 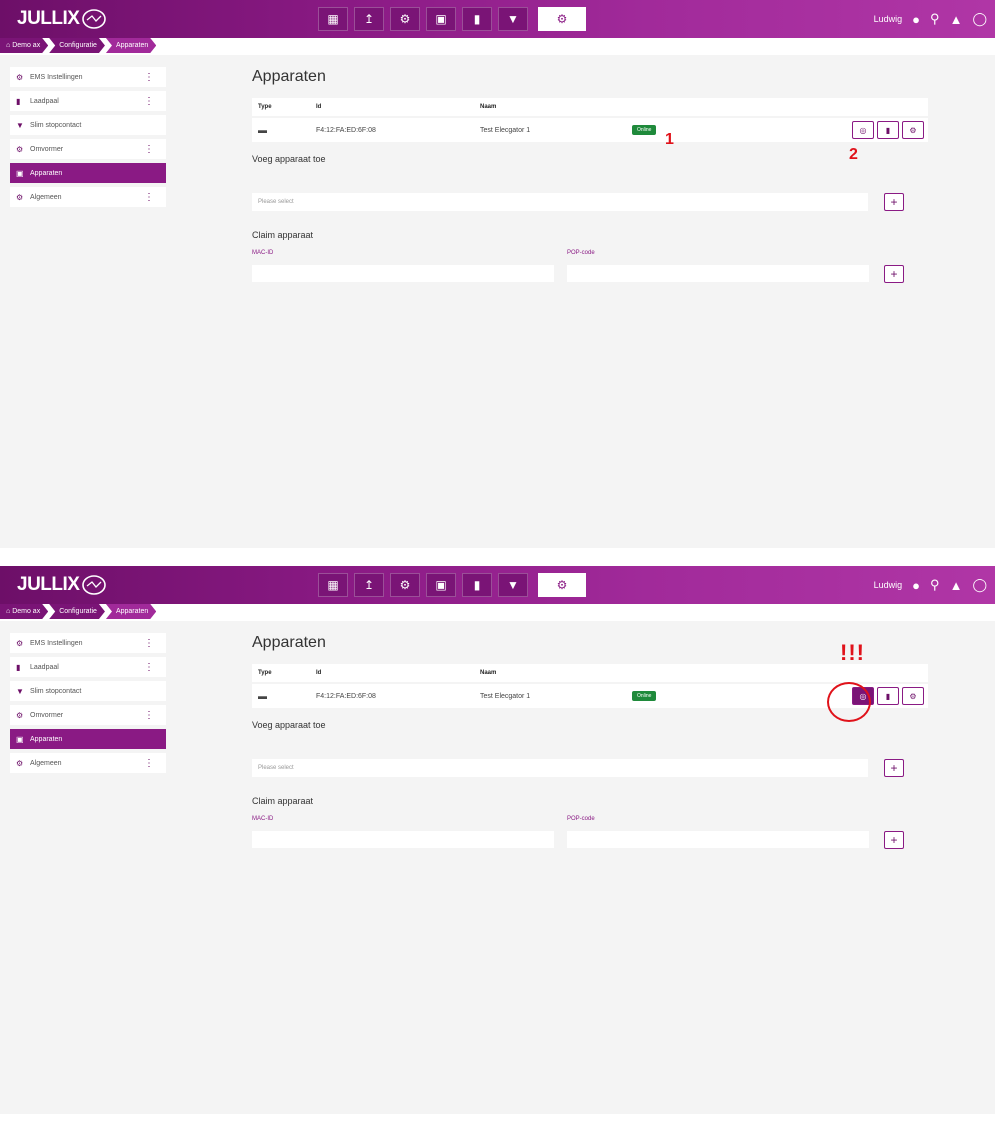 I want to click on globe-icon: ◎, so click(x=863, y=130).